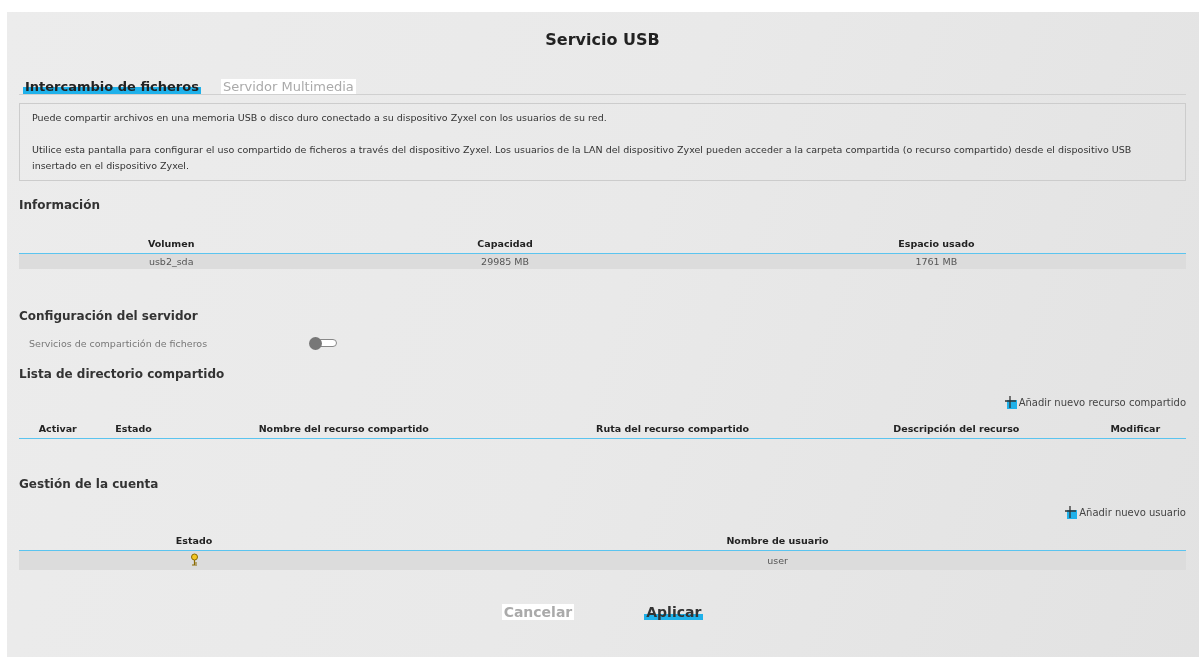  I want to click on column-header: Espacio usado, so click(936, 244).